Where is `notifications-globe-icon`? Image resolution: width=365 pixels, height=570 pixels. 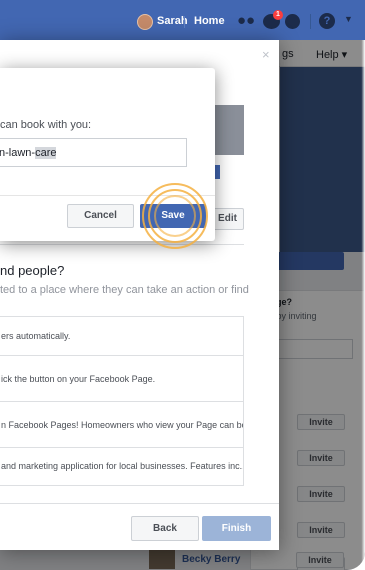 notifications-globe-icon is located at coordinates (292, 21).